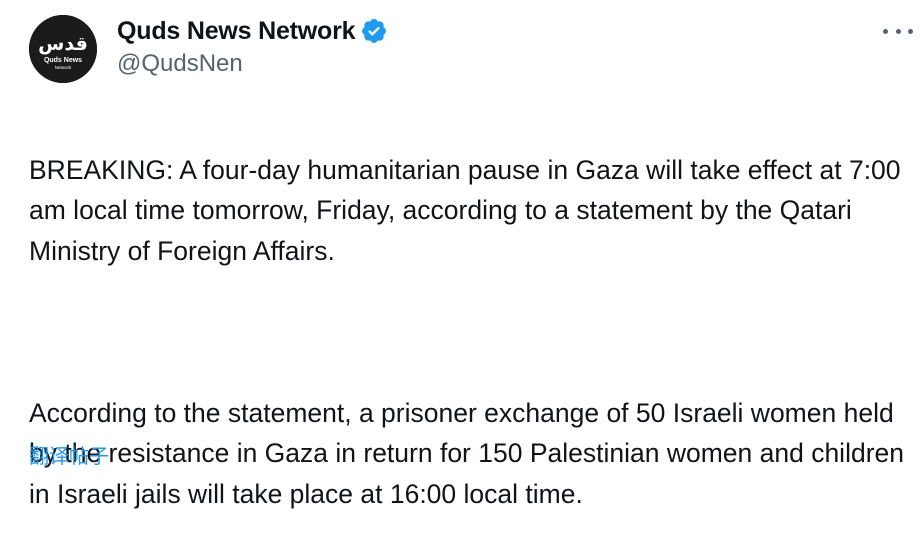 The image size is (923, 555). What do you see at coordinates (63, 60) in the screenshot?
I see `avatar-line1: Quds News` at bounding box center [63, 60].